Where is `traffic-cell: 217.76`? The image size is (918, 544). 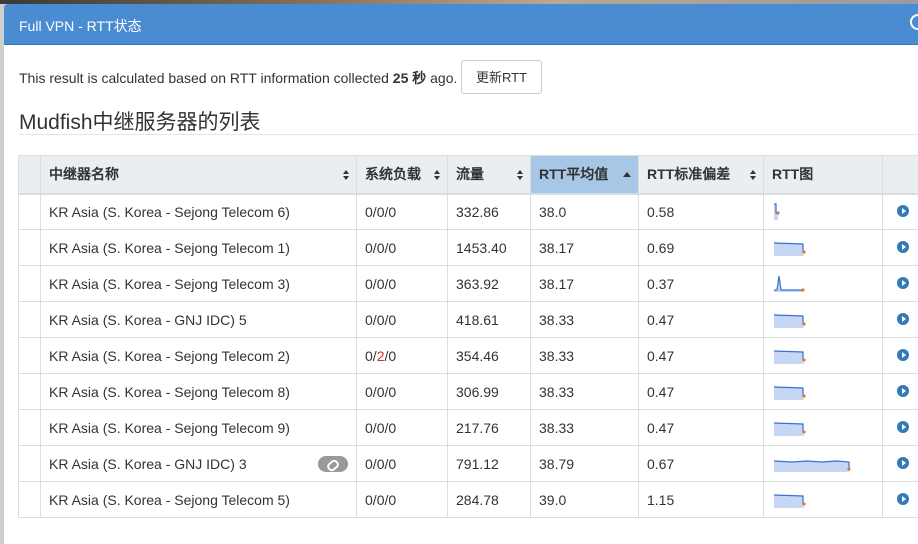 traffic-cell: 217.76 is located at coordinates (489, 428).